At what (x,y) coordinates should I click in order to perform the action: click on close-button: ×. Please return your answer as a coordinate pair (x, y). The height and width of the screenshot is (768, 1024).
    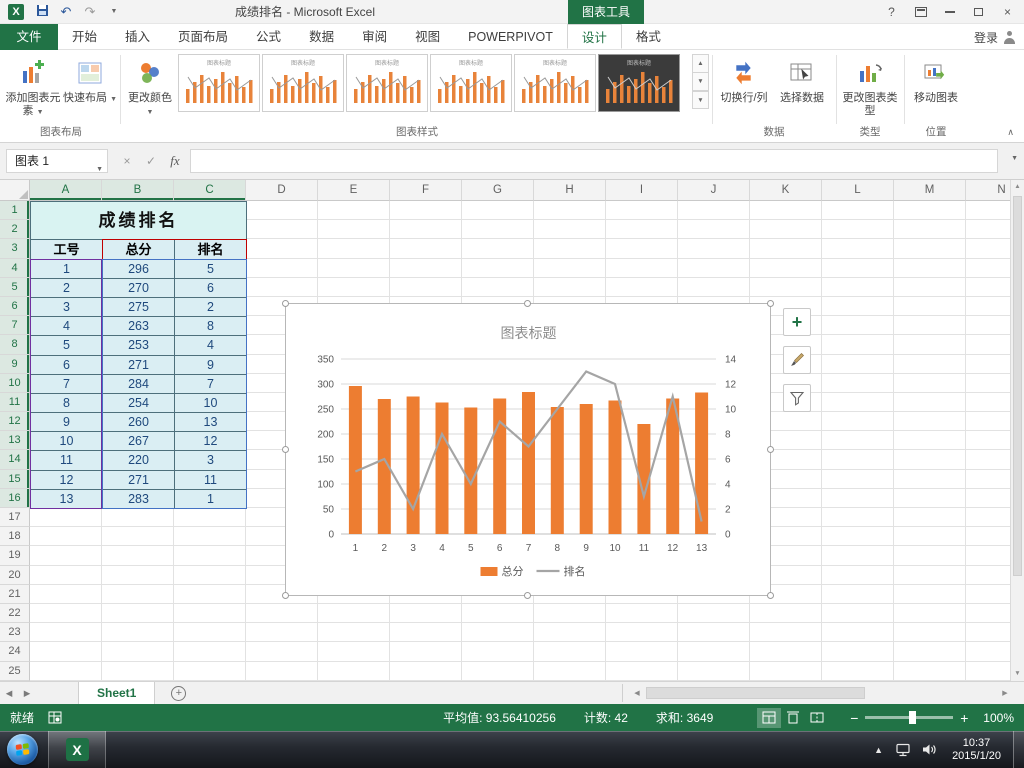
    Looking at the image, I should click on (1007, 12).